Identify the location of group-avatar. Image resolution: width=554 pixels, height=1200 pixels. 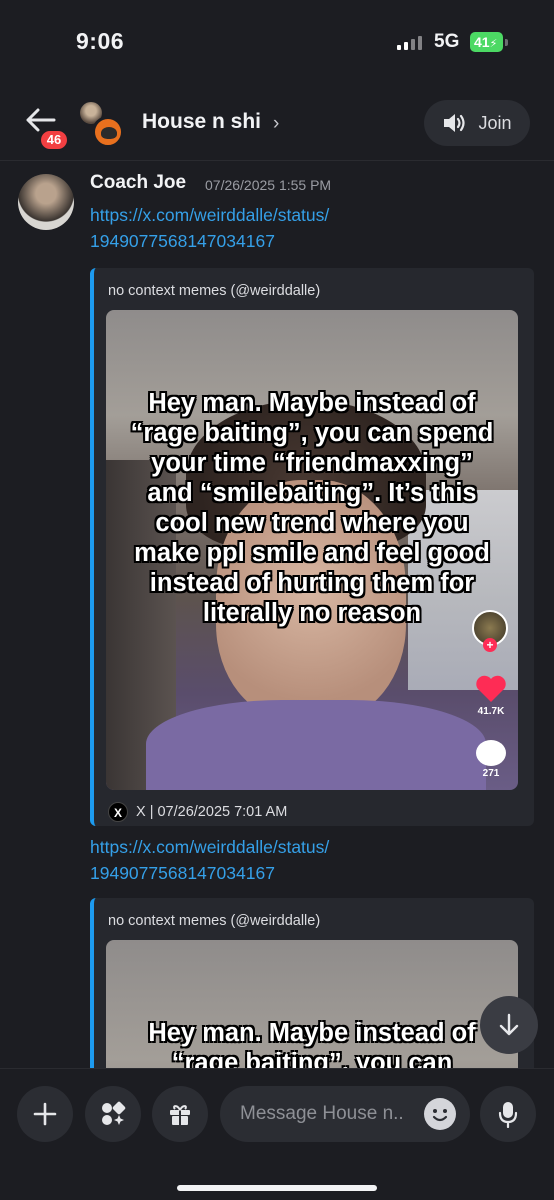
(104, 124).